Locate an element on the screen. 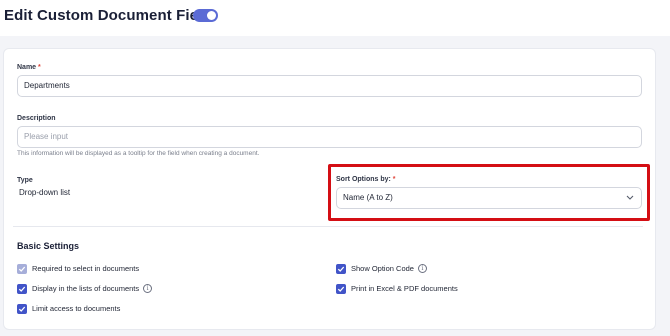  option-label: Print in Excel & PDF documents is located at coordinates (404, 288).